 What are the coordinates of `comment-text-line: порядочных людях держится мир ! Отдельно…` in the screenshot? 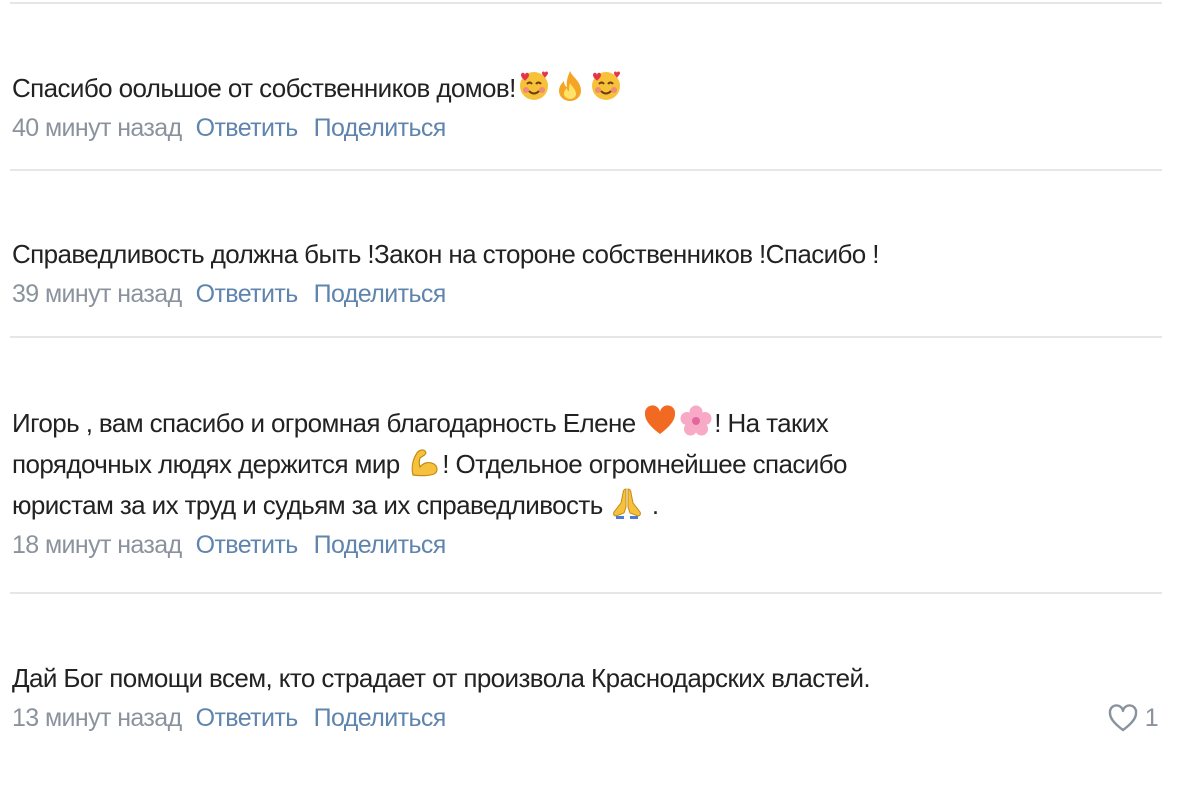 It's located at (587, 464).